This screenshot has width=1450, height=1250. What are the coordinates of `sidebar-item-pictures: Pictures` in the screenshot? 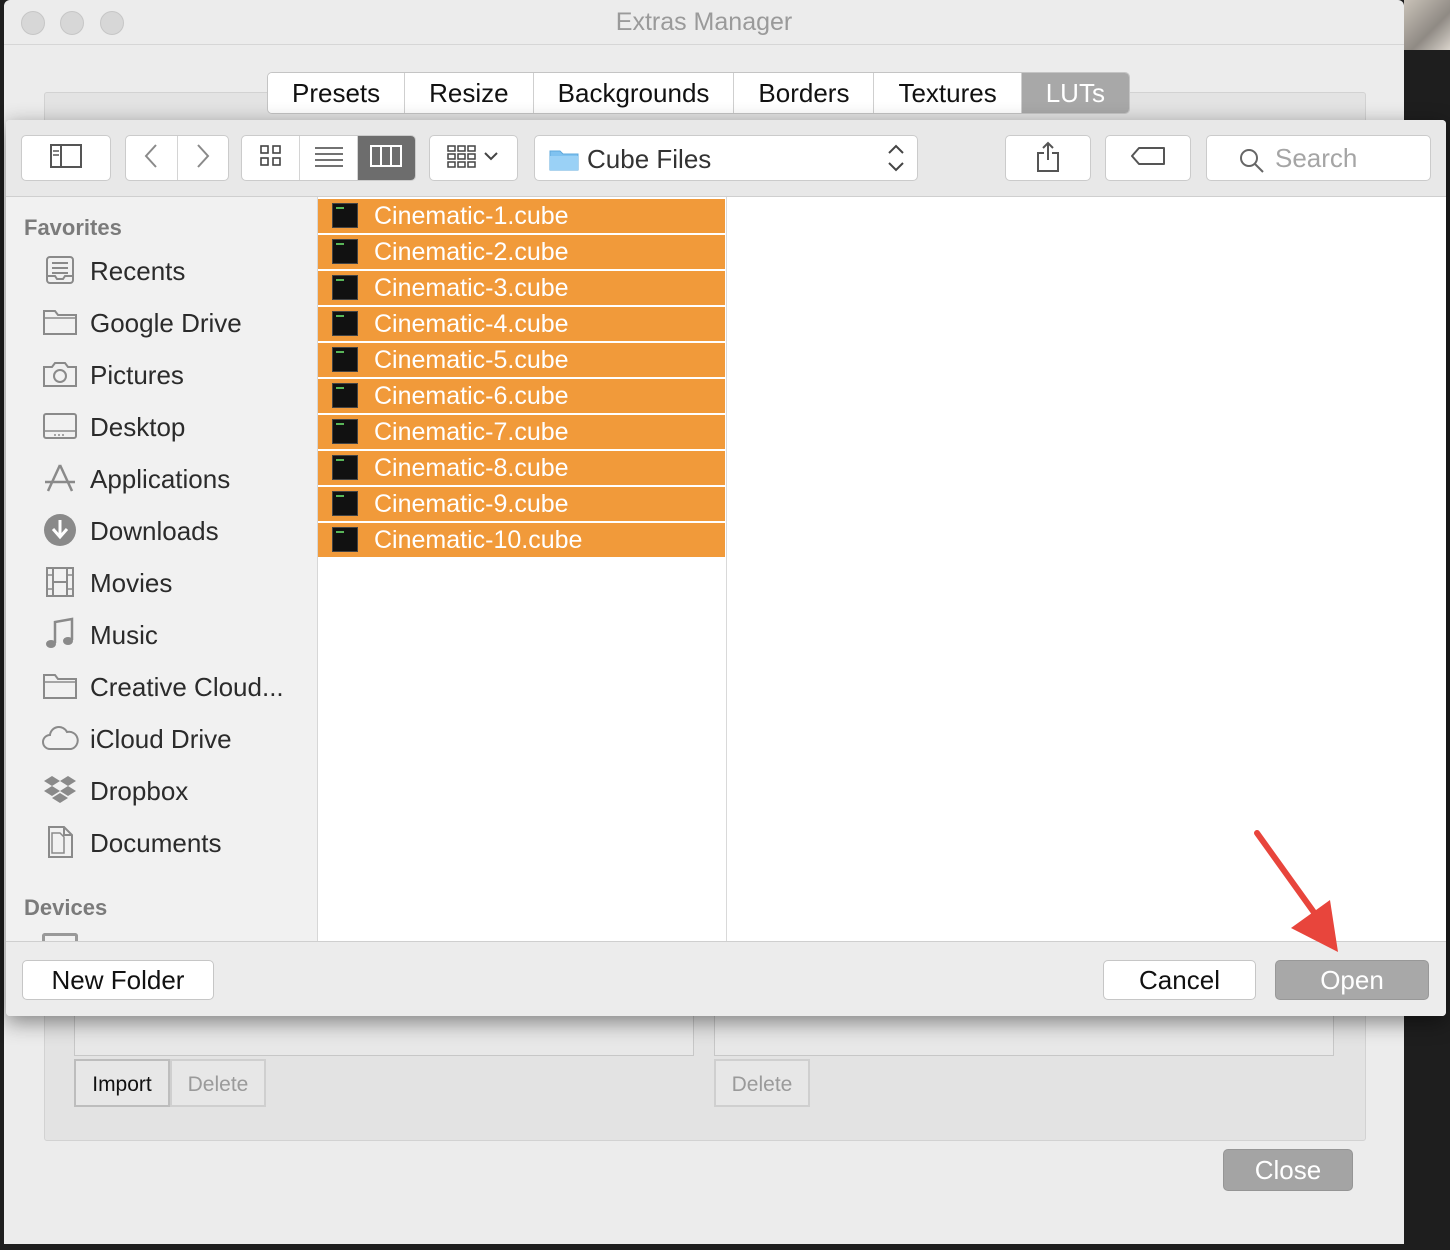 It's located at (161, 374).